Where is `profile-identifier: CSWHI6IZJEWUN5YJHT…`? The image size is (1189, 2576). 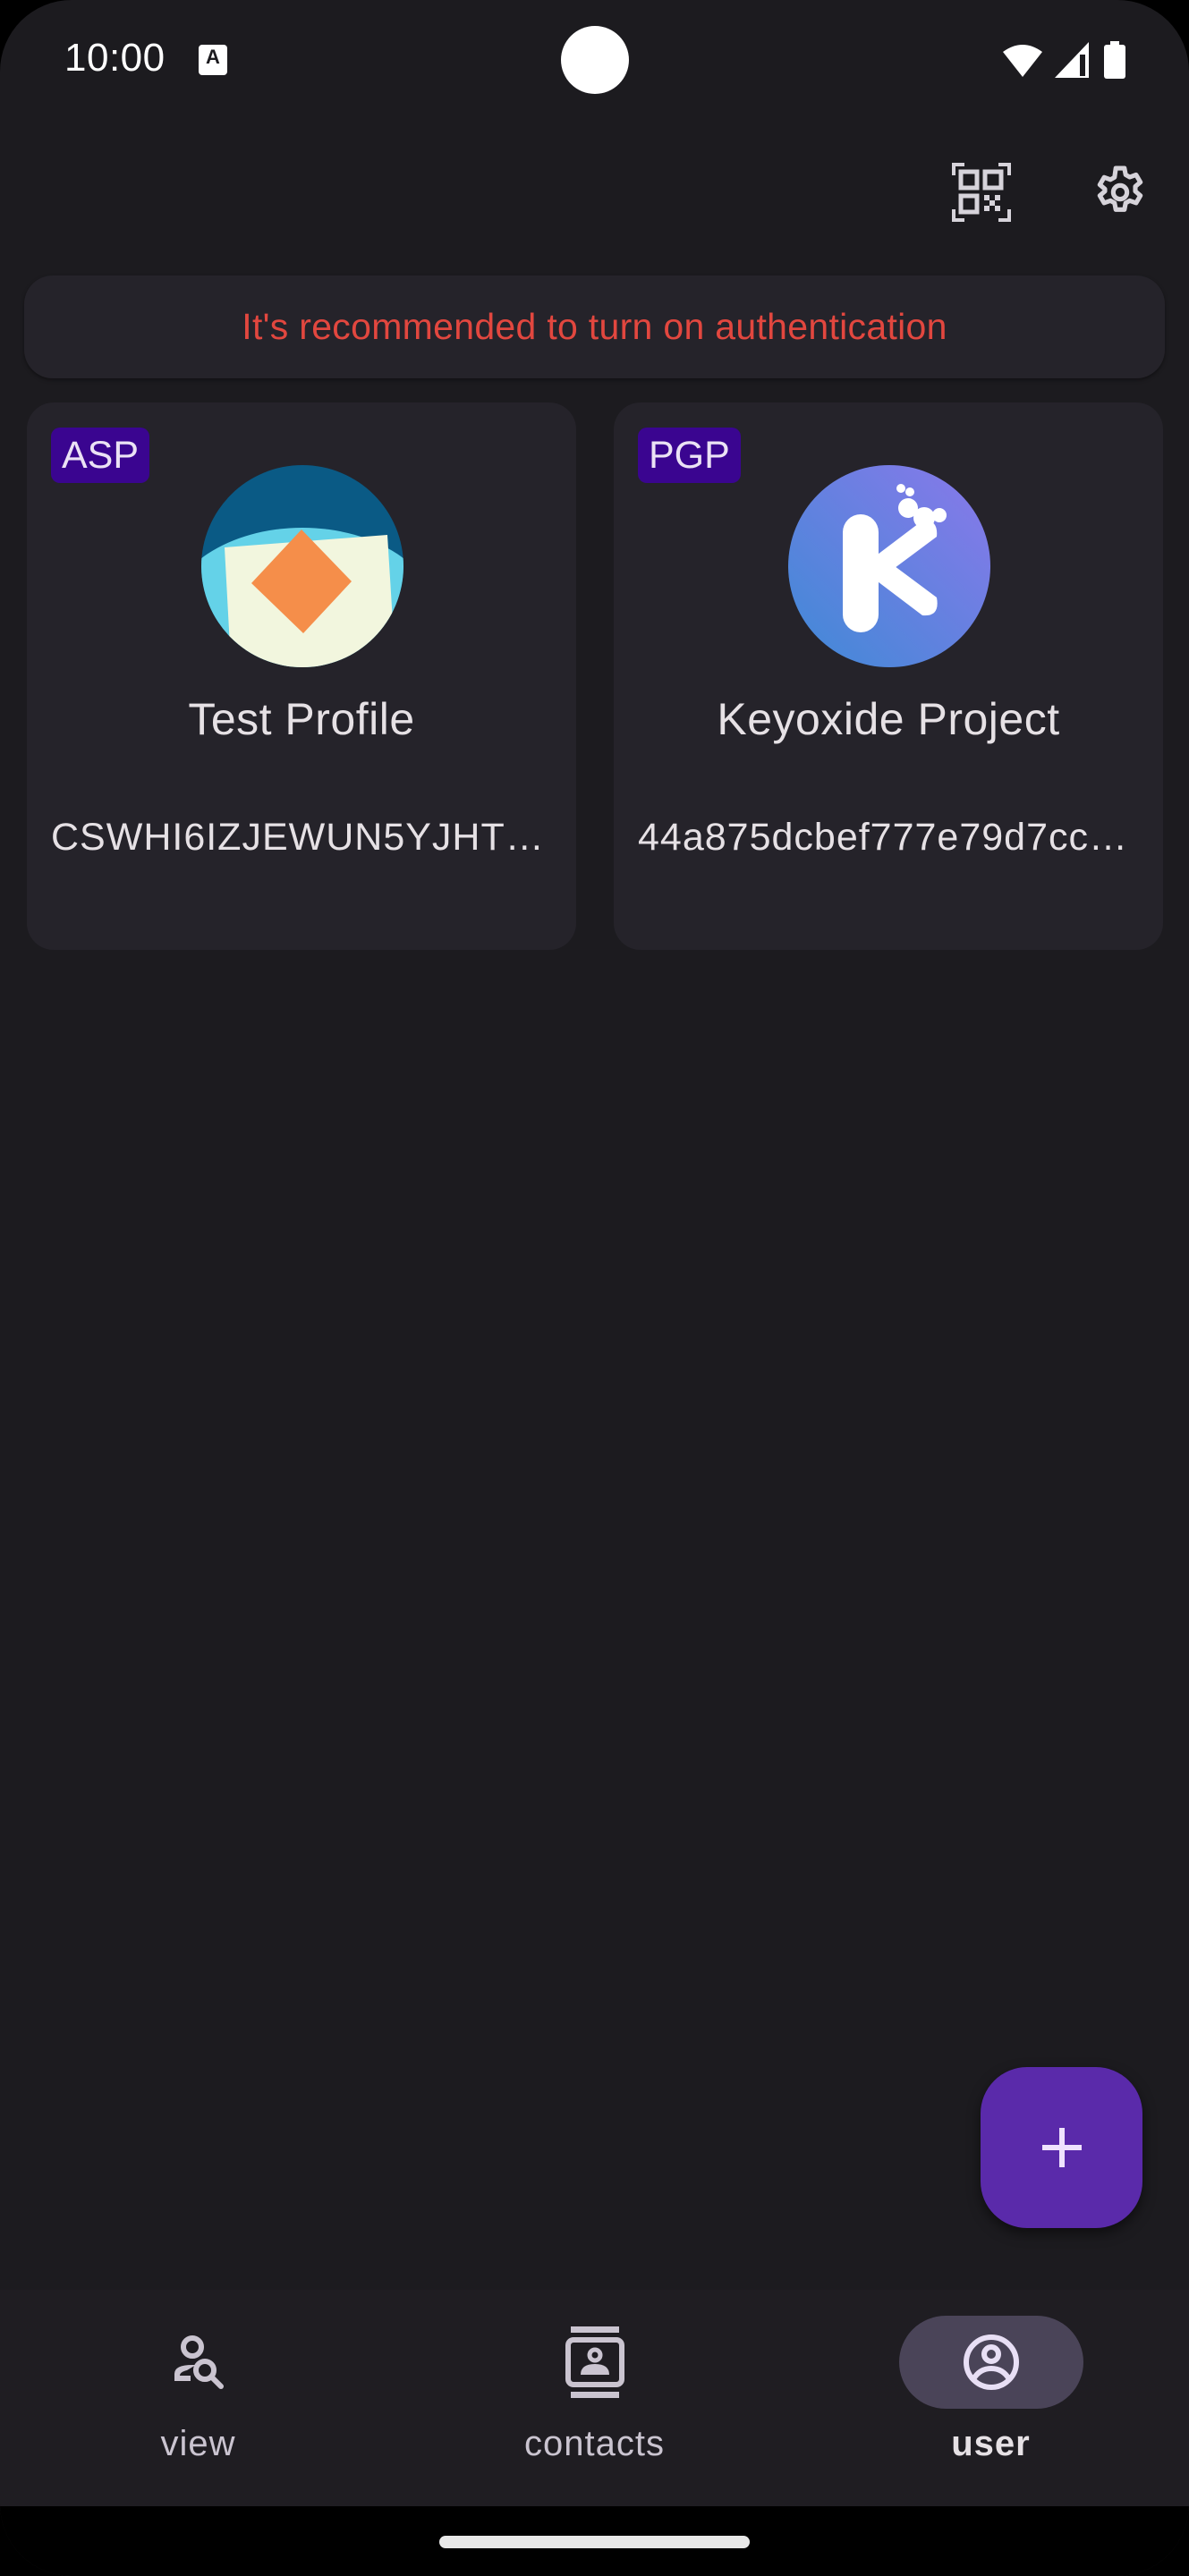 profile-identifier: CSWHI6IZJEWUN5YJHT… is located at coordinates (298, 837).